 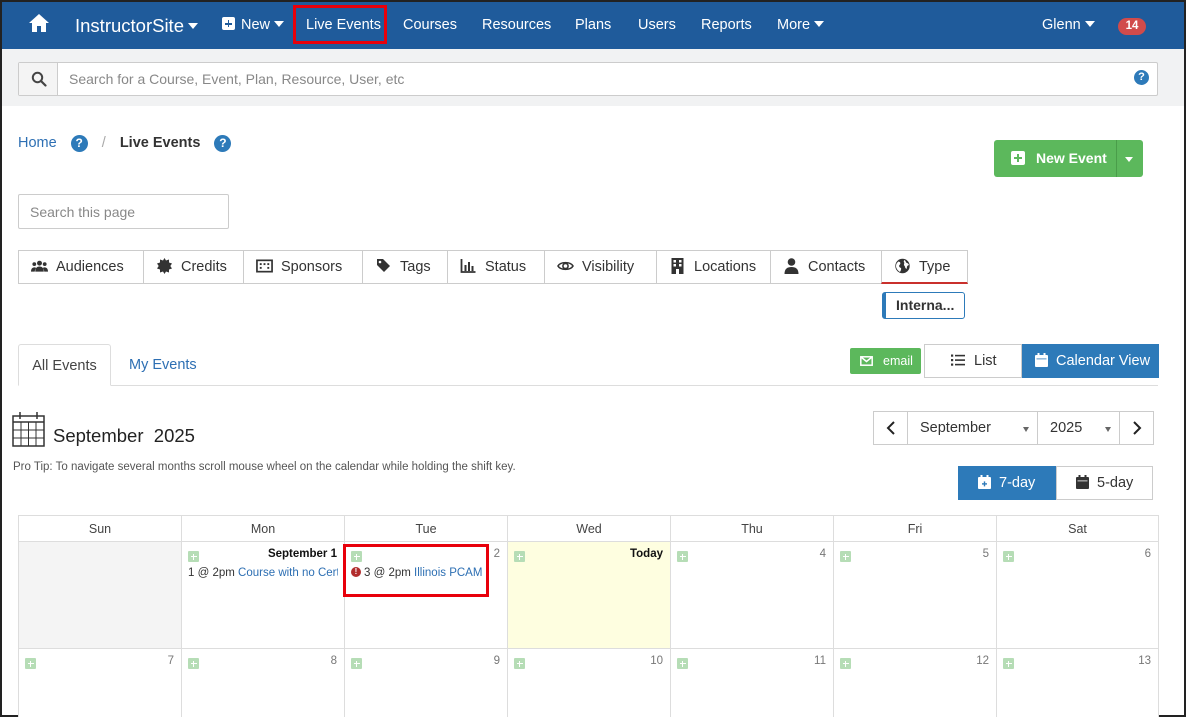 I want to click on filter-status-label: Status, so click(x=506, y=267).